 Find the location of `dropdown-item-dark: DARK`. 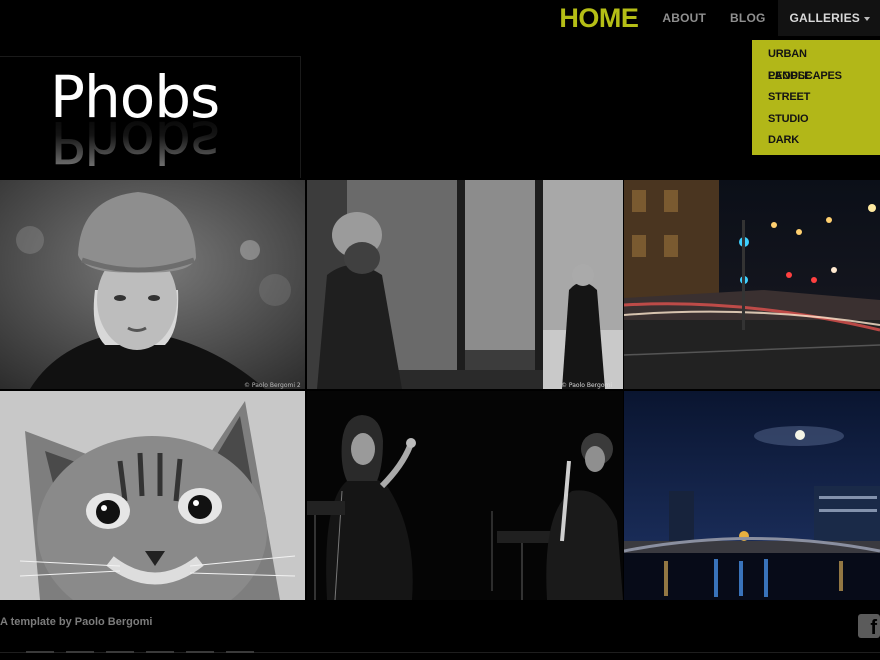

dropdown-item-dark: DARK is located at coordinates (816, 141).